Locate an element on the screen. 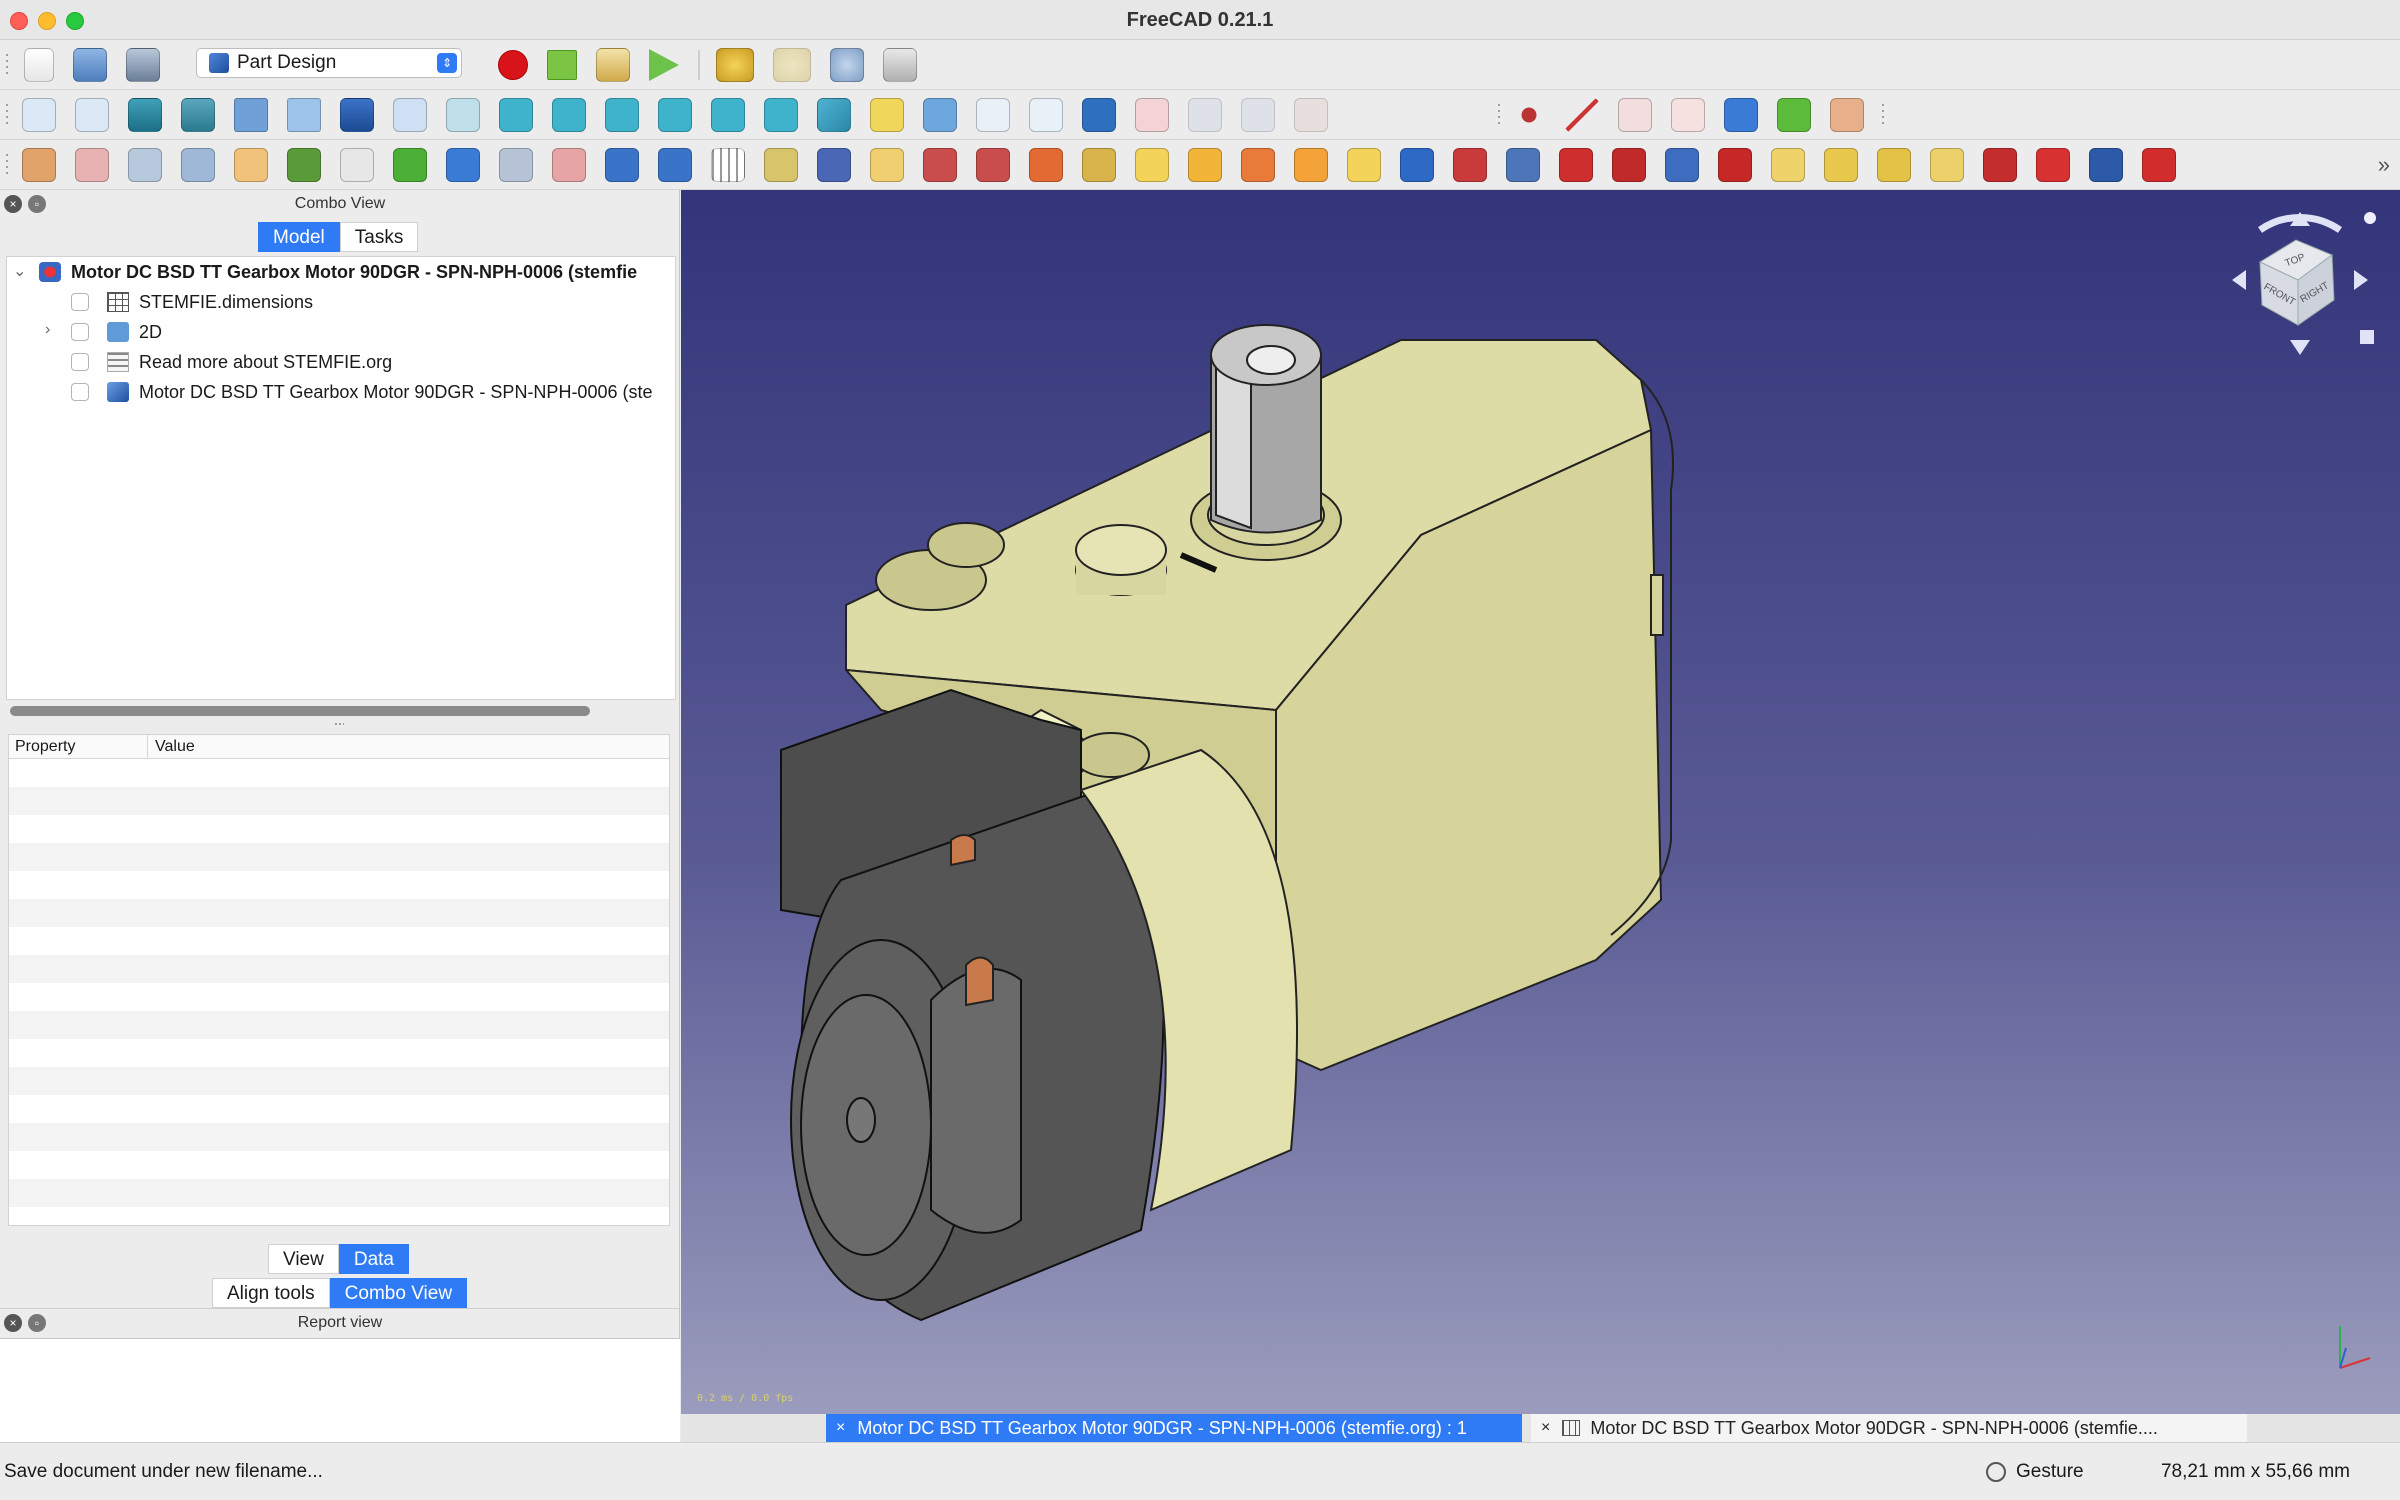  datum-point-icon is located at coordinates (1529, 115).